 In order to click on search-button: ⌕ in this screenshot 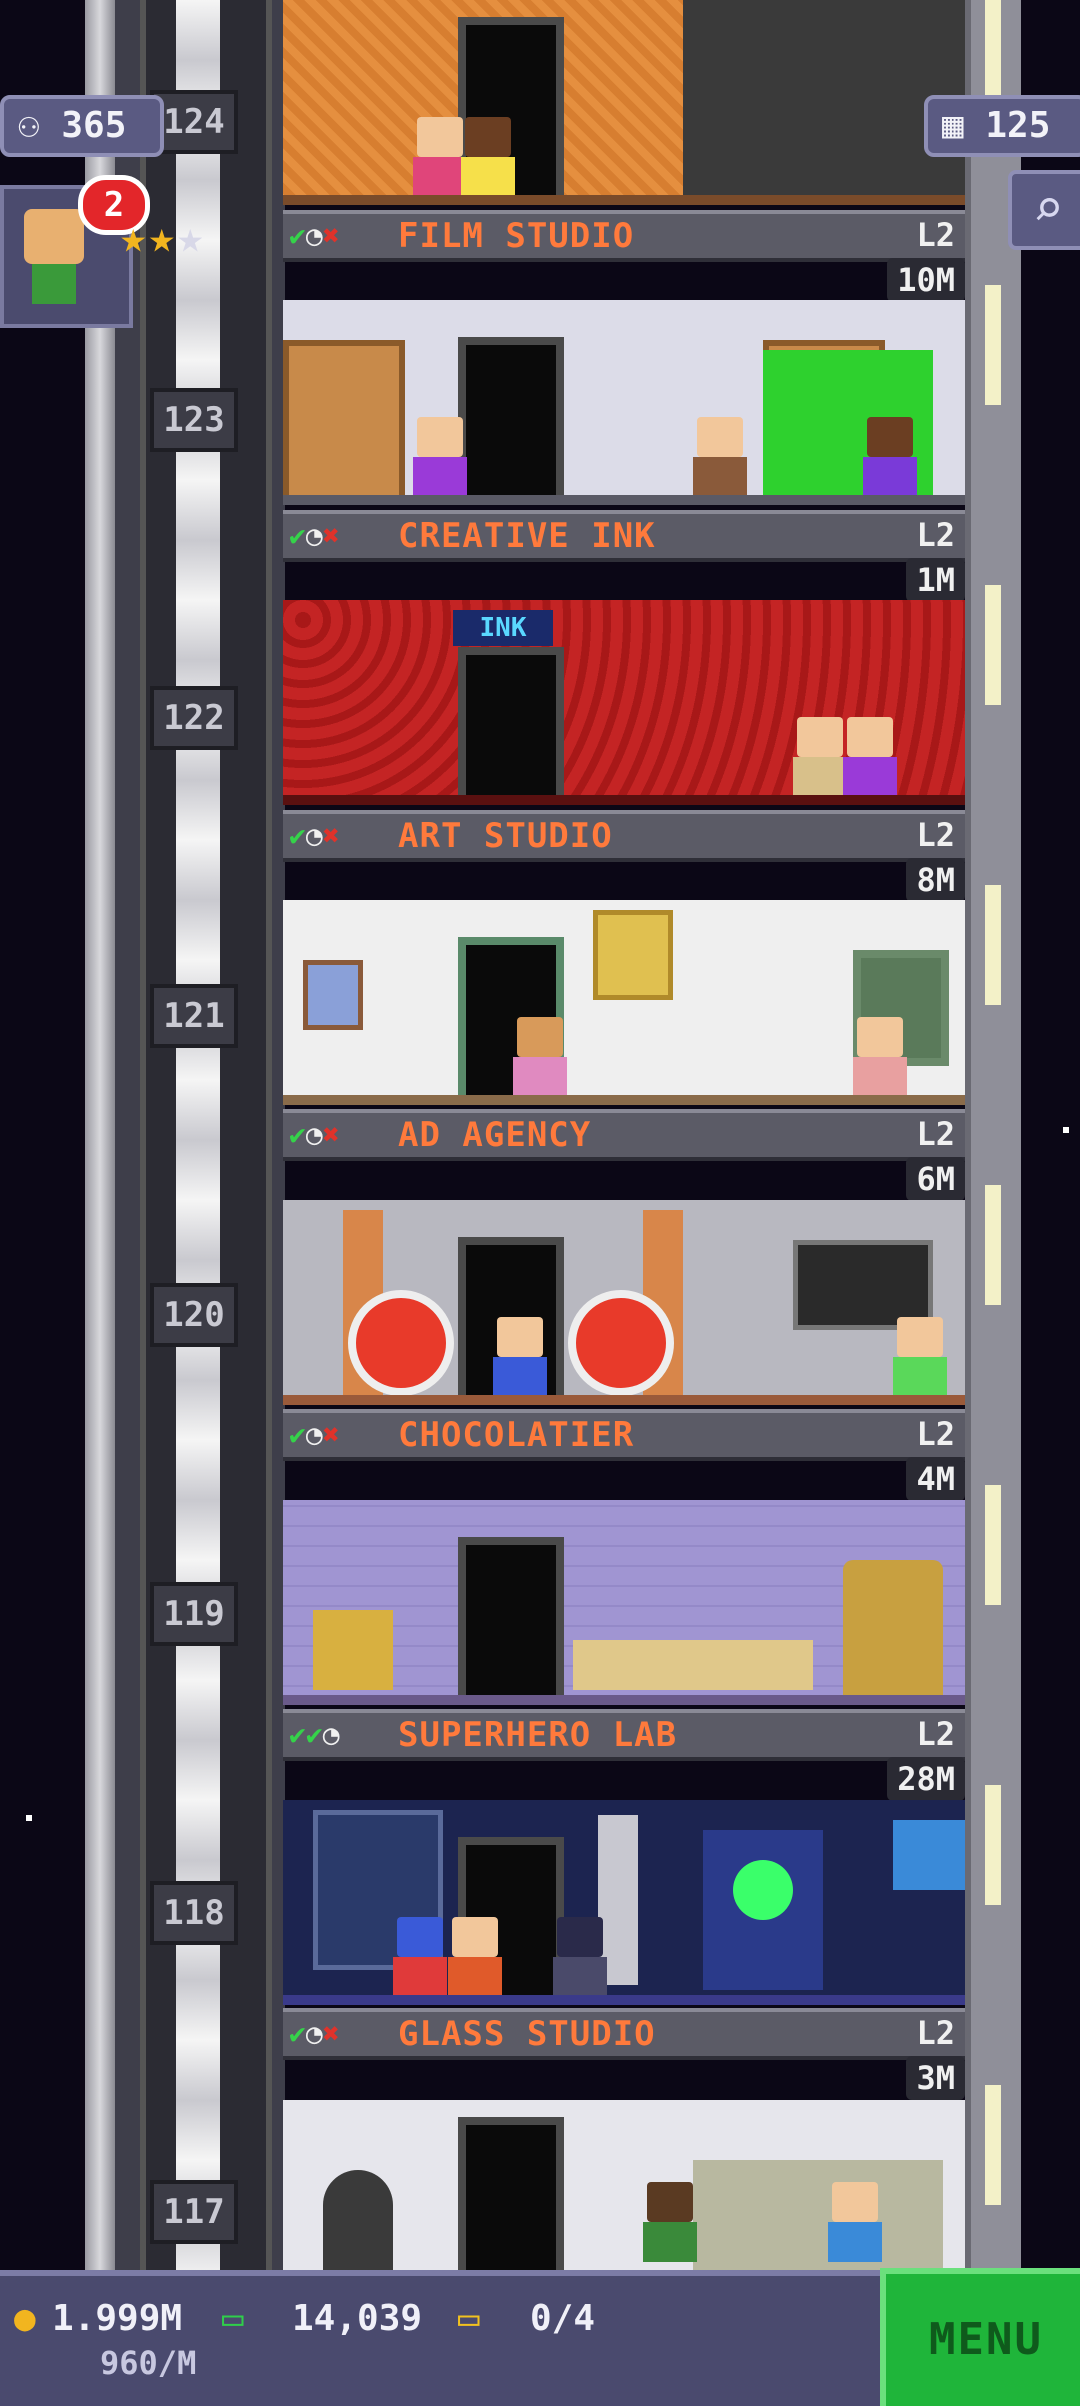, I will do `click(1044, 210)`.